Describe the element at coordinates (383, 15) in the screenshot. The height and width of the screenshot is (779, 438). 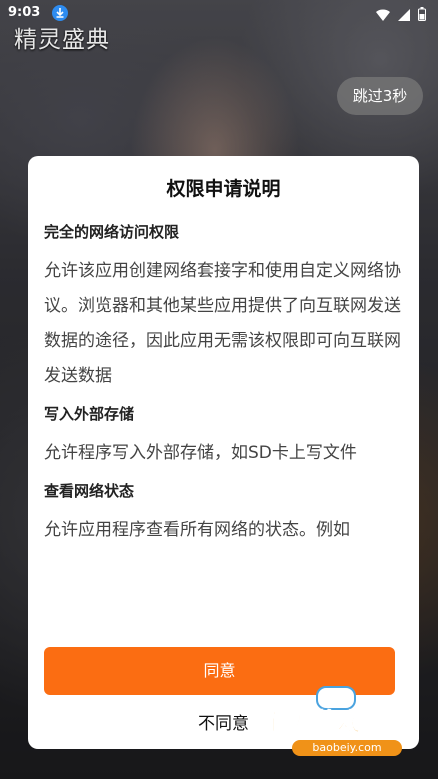
I see `wifi-icon` at that location.